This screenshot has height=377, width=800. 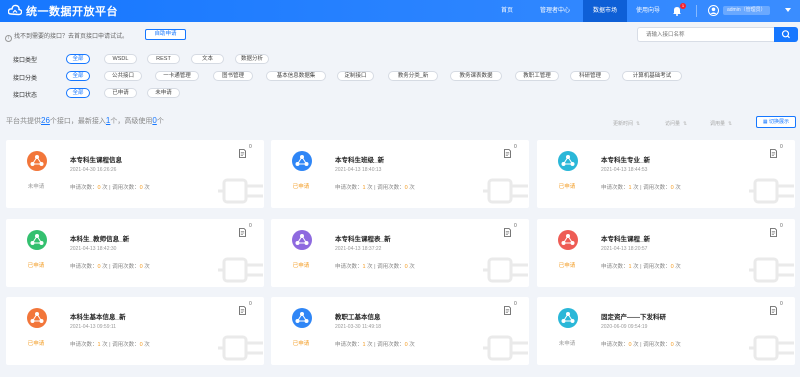 I want to click on type-chip-wsdl: WSDL, so click(x=120, y=59).